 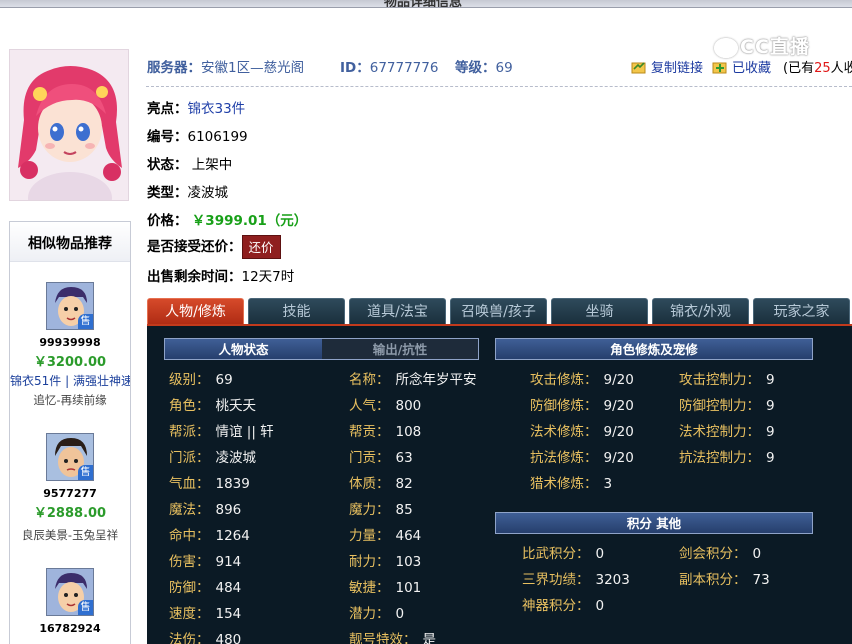 I want to click on type-value: 凌波城, so click(x=208, y=193).